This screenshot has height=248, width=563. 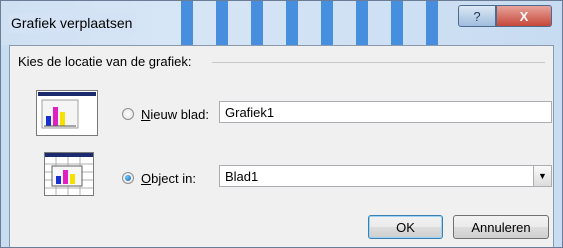 What do you see at coordinates (385, 176) in the screenshot?
I see `object-in-sheet-dropdown: Blad1 ▼` at bounding box center [385, 176].